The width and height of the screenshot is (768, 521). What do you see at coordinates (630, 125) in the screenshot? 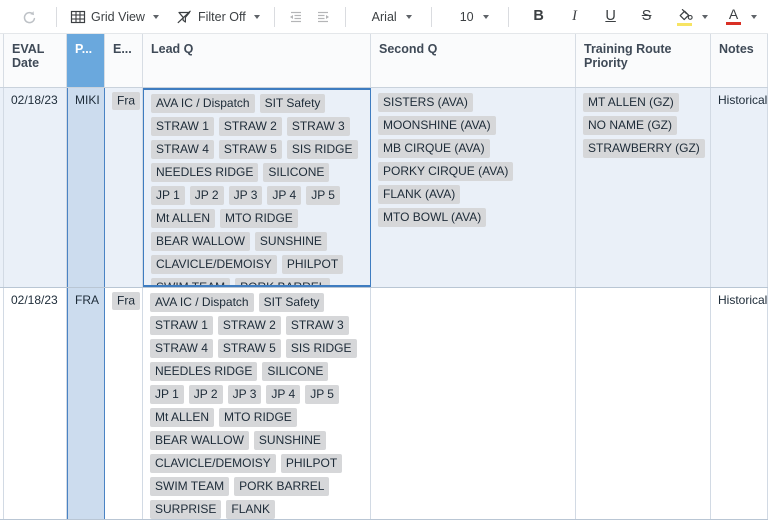
I see `training-route-priority-tag: NO NAME (GZ)` at bounding box center [630, 125].